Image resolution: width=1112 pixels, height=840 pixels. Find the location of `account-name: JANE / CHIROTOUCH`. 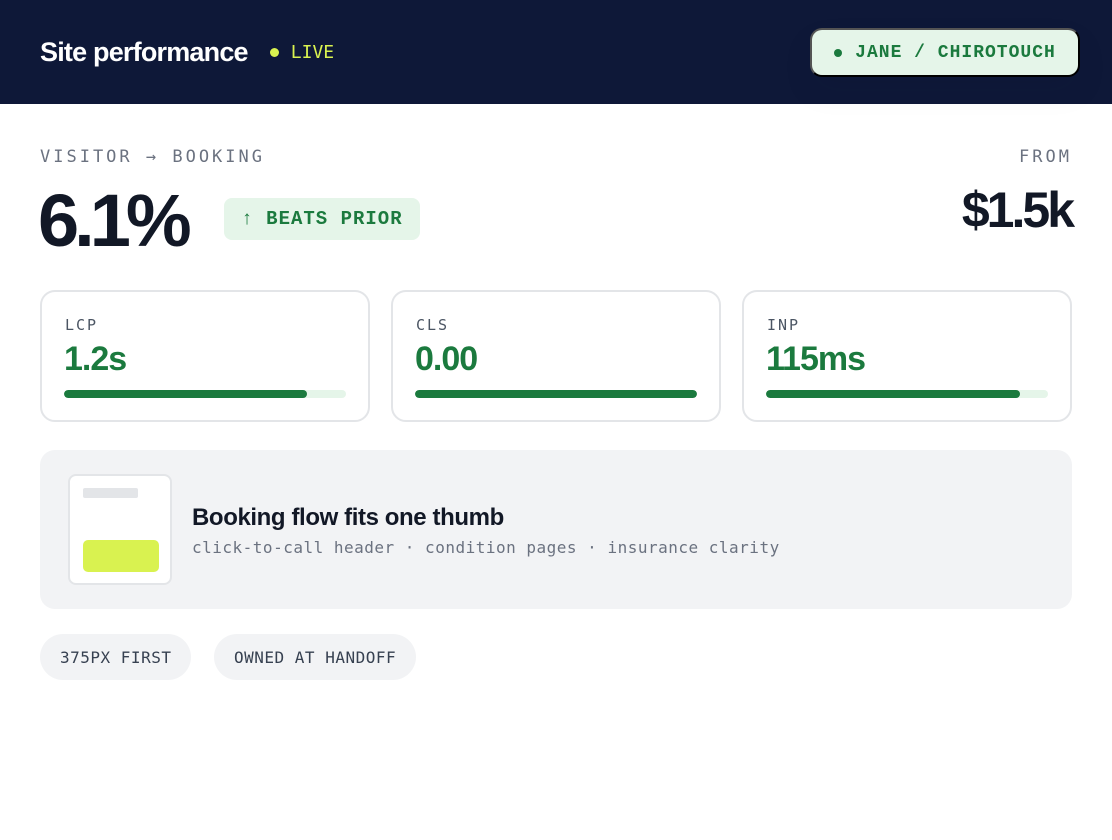

account-name: JANE / CHIROTOUCH is located at coordinates (955, 52).